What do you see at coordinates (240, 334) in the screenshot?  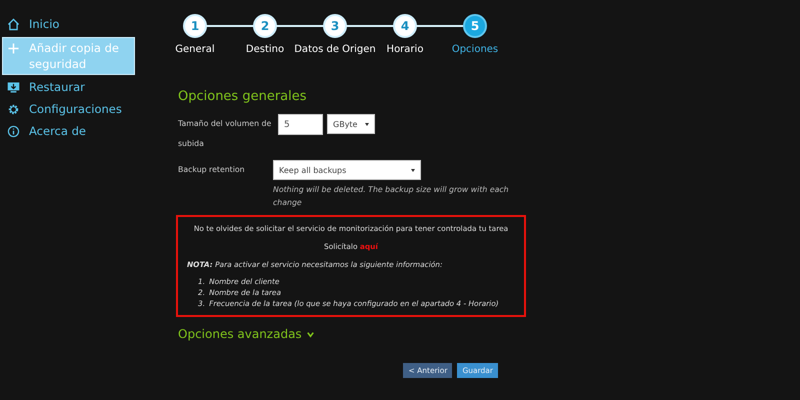 I see `section-toggle: Opciones avanzadas` at bounding box center [240, 334].